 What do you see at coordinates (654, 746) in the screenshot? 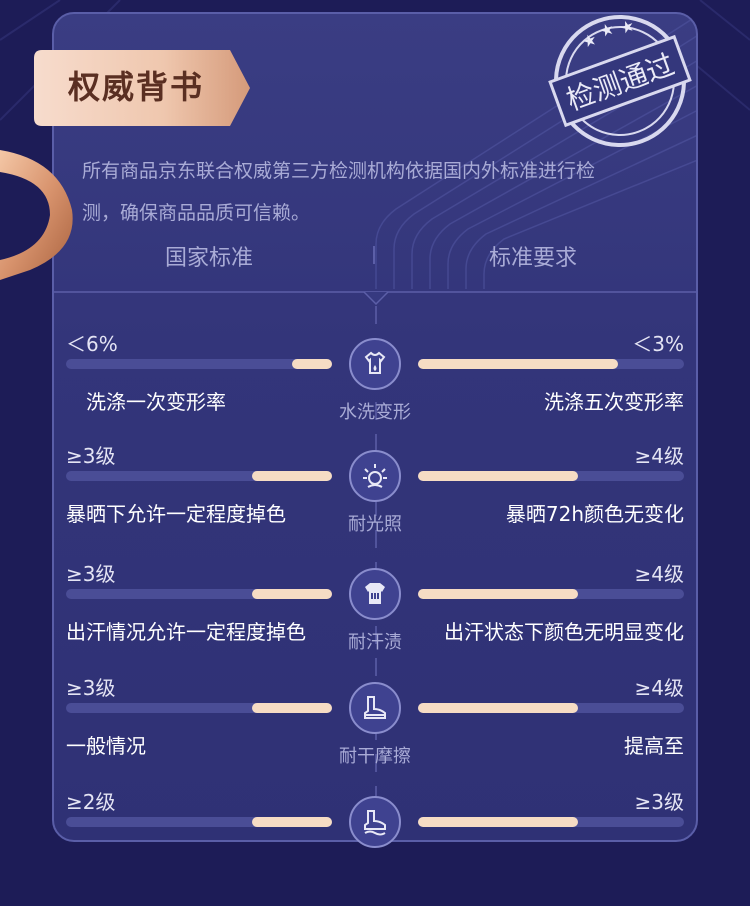
I see `requirement-description: 提高至` at bounding box center [654, 746].